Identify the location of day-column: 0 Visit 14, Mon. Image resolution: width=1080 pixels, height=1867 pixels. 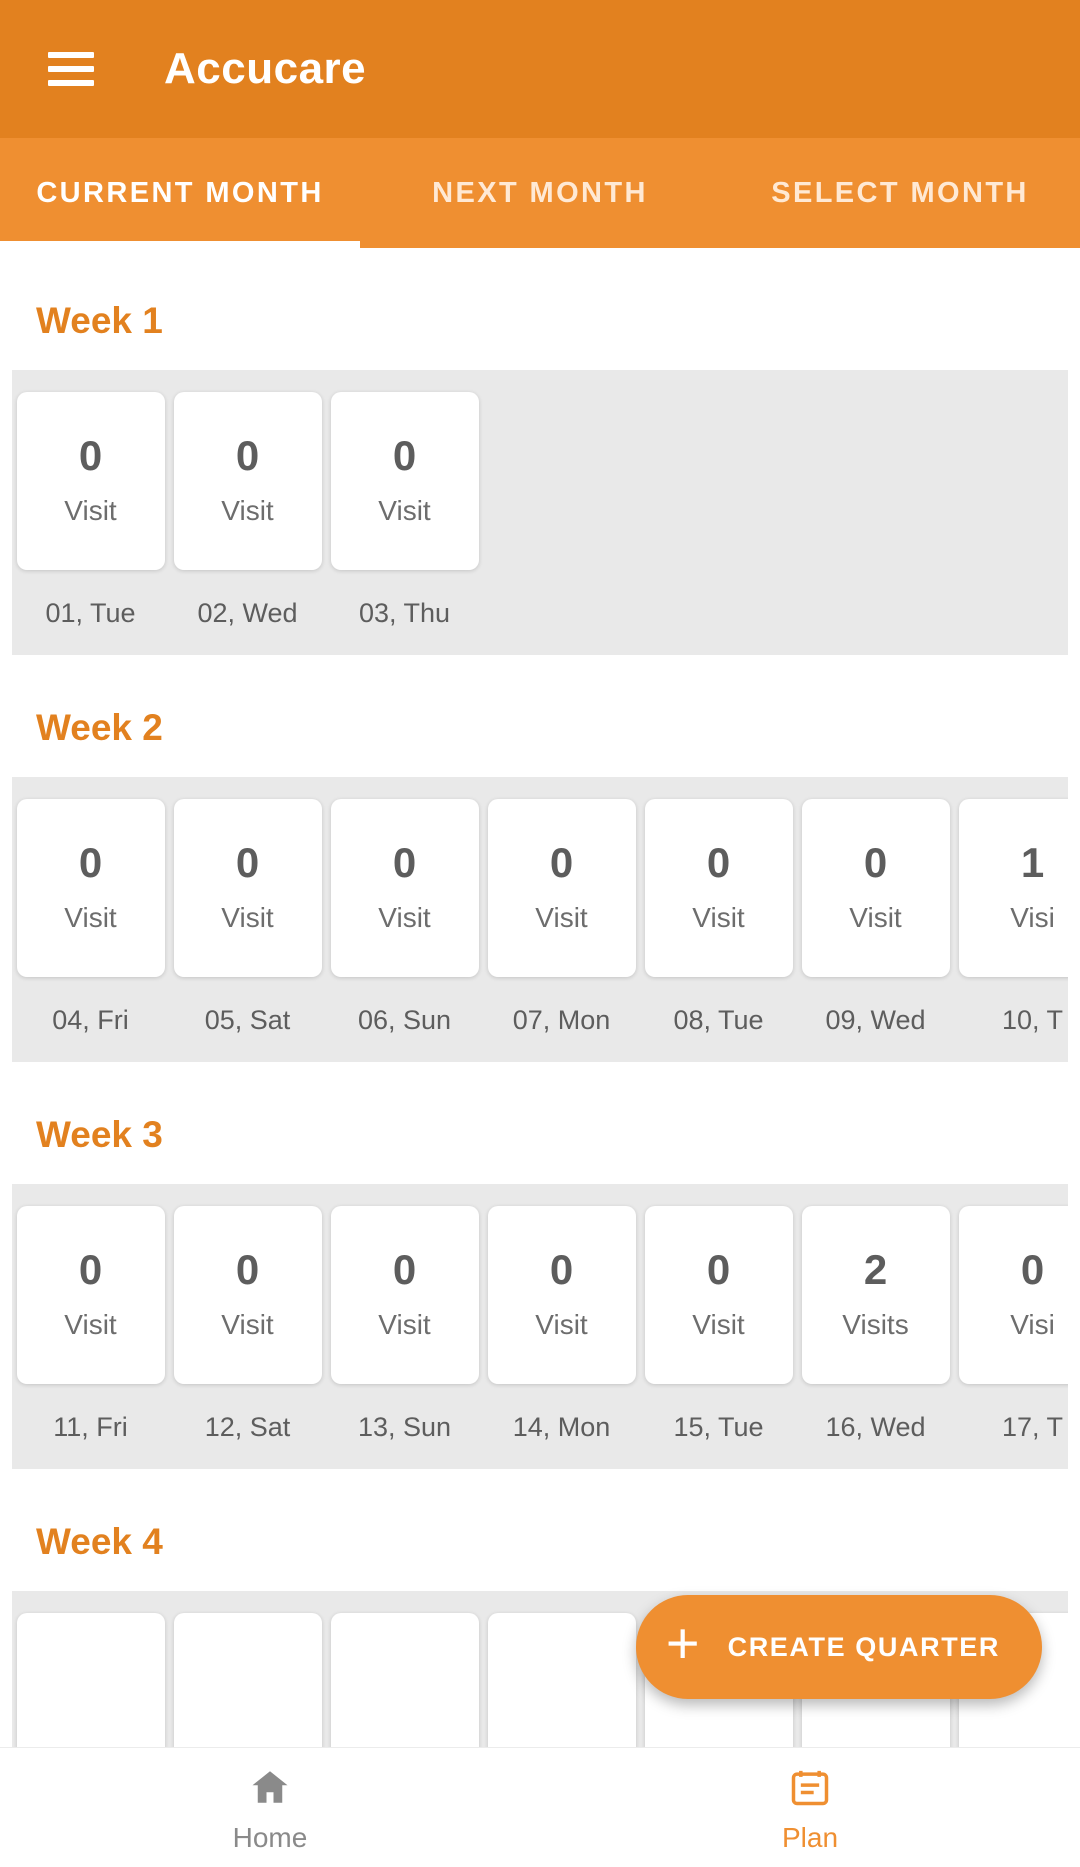
(561, 1324).